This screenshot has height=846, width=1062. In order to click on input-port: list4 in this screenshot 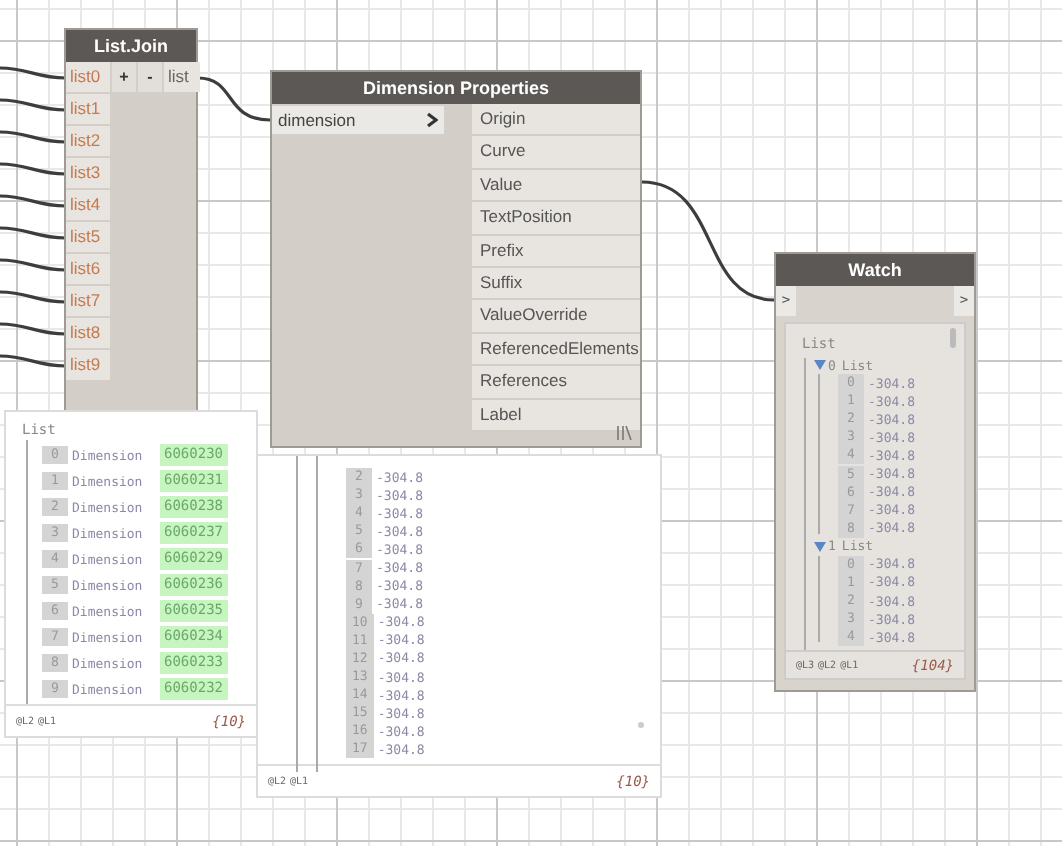, I will do `click(88, 205)`.